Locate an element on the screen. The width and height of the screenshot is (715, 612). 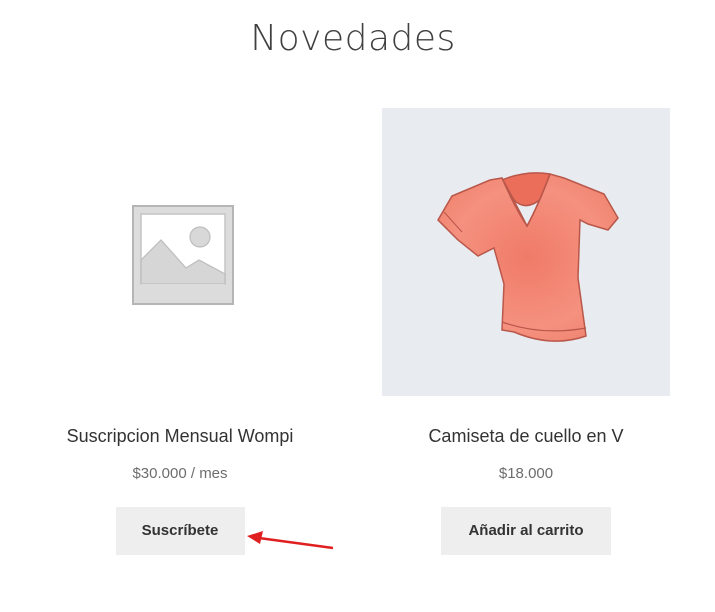
product-price: $30.000 / mes is located at coordinates (180, 473).